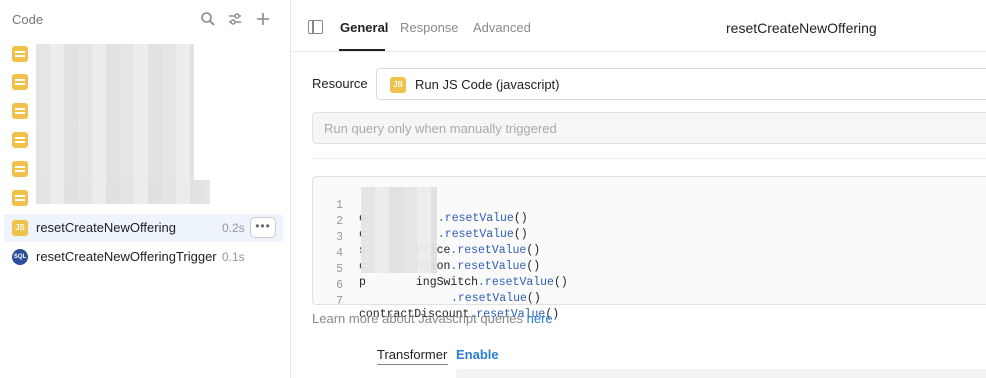 The image size is (986, 378). Describe the element at coordinates (208, 19) in the screenshot. I see `search-icon` at that location.